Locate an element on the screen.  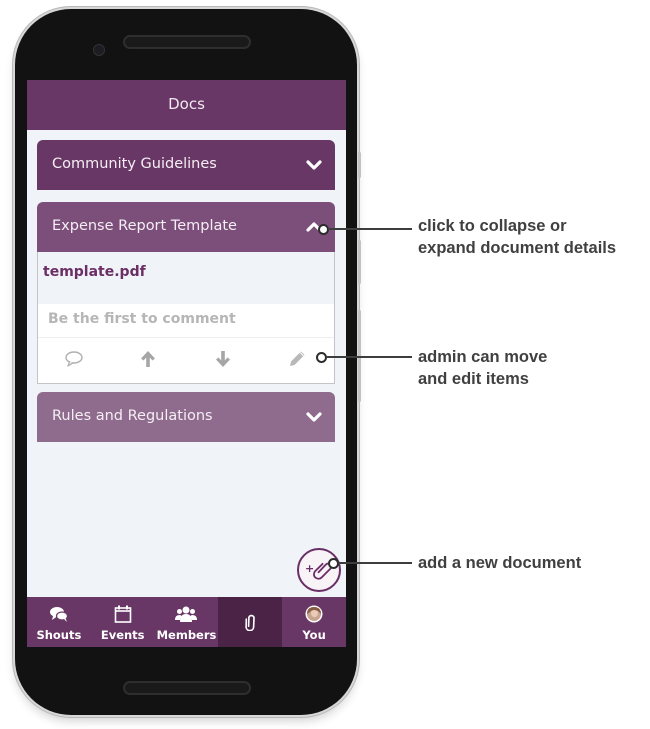
tab-events: Events is located at coordinates (123, 622).